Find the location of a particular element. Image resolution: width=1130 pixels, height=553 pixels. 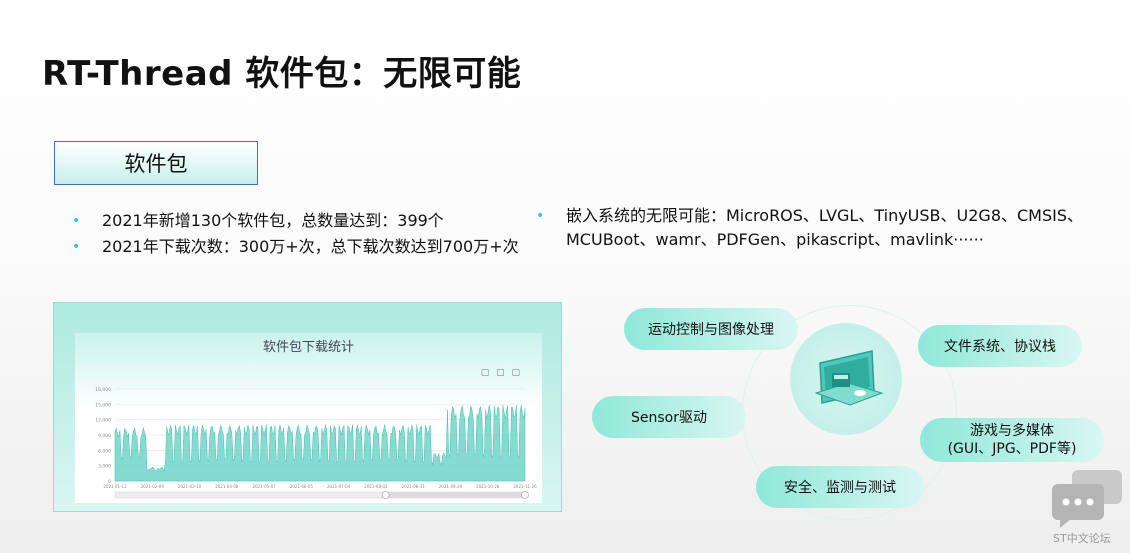

computer-icon is located at coordinates (849, 378).